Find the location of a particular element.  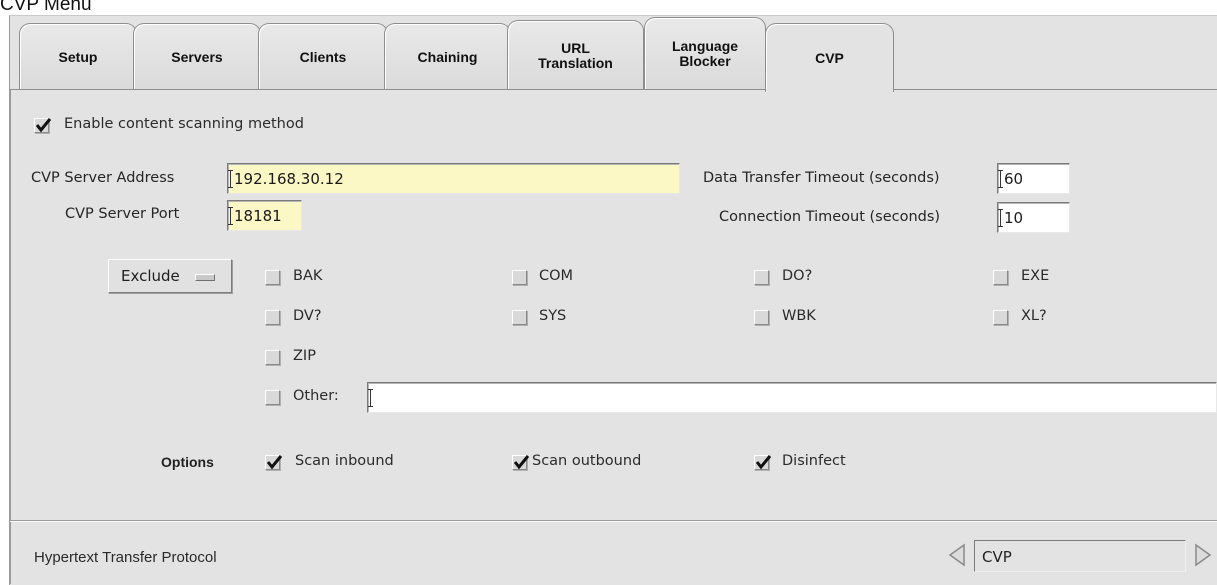

checkbox-zip-label: ZIP is located at coordinates (304, 356).